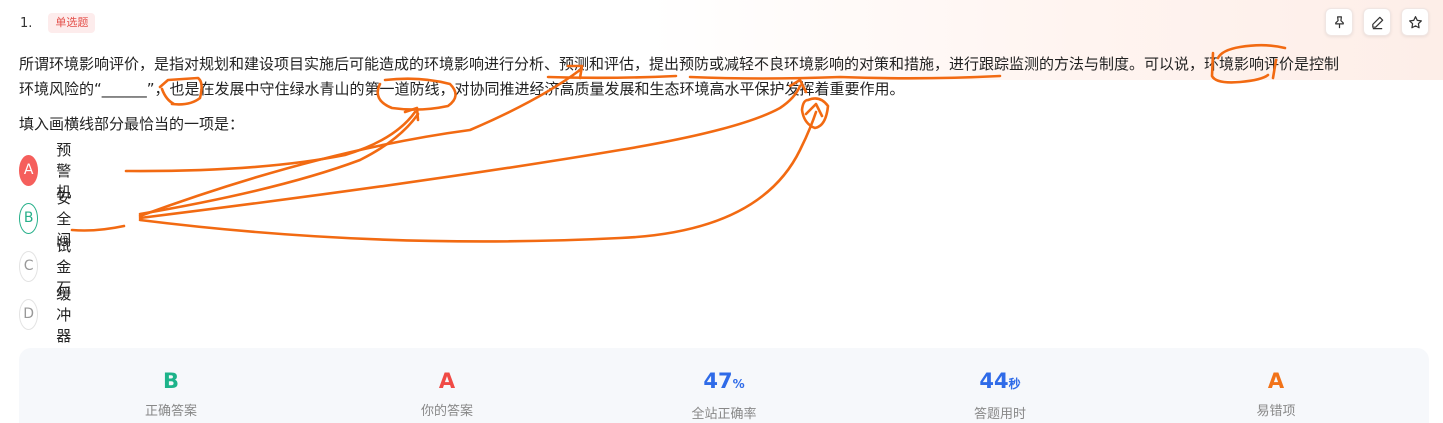 Image resolution: width=1443 pixels, height=423 pixels. I want to click on pin-button, so click(1339, 22).